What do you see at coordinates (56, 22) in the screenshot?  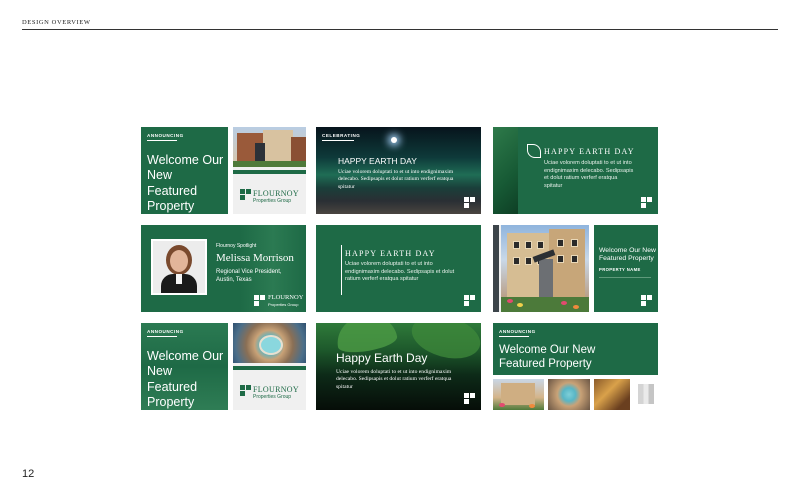 I see `page-header-title: DESIGN OVERVIEW` at bounding box center [56, 22].